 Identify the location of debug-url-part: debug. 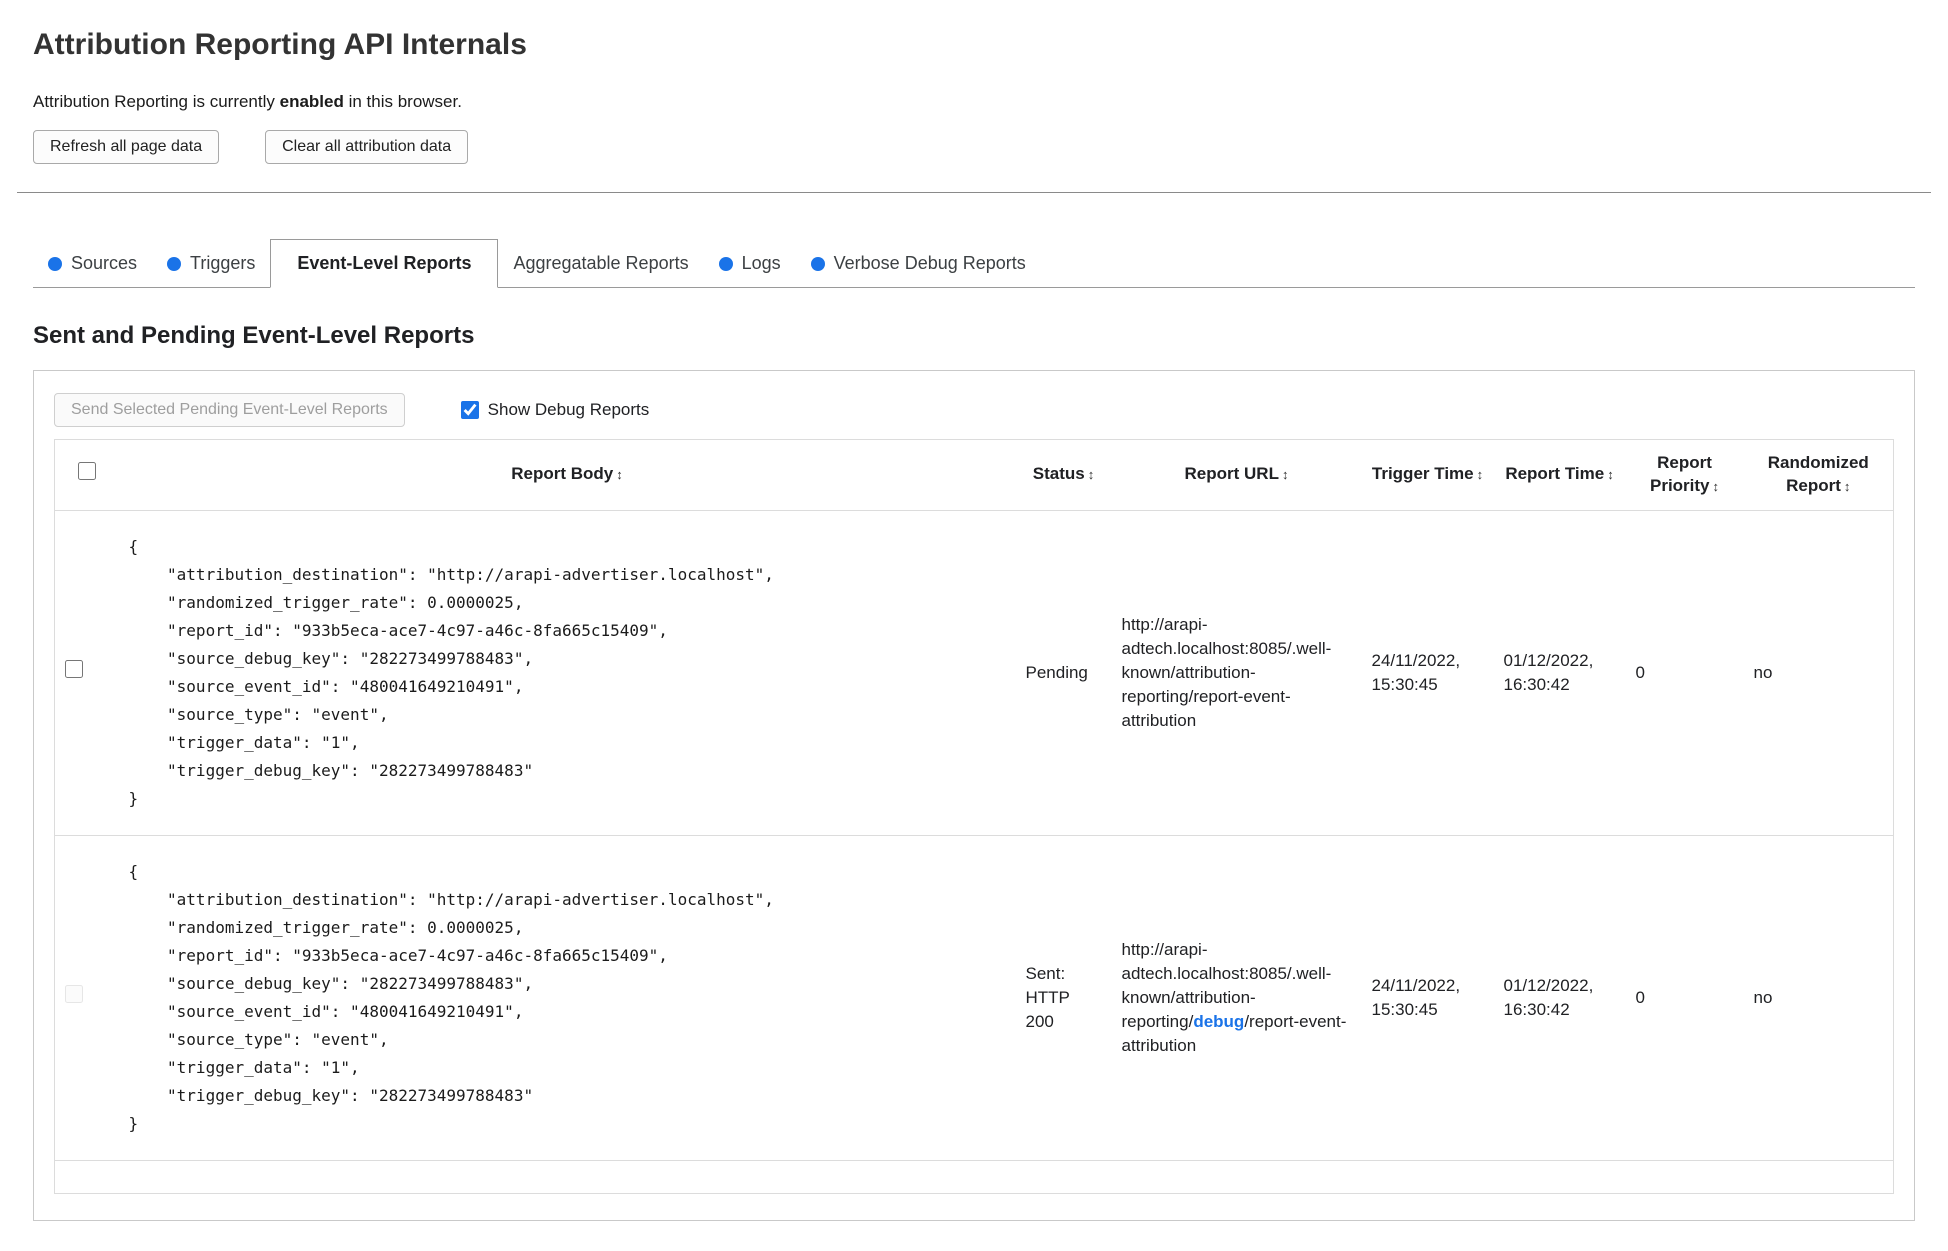
(1219, 1021).